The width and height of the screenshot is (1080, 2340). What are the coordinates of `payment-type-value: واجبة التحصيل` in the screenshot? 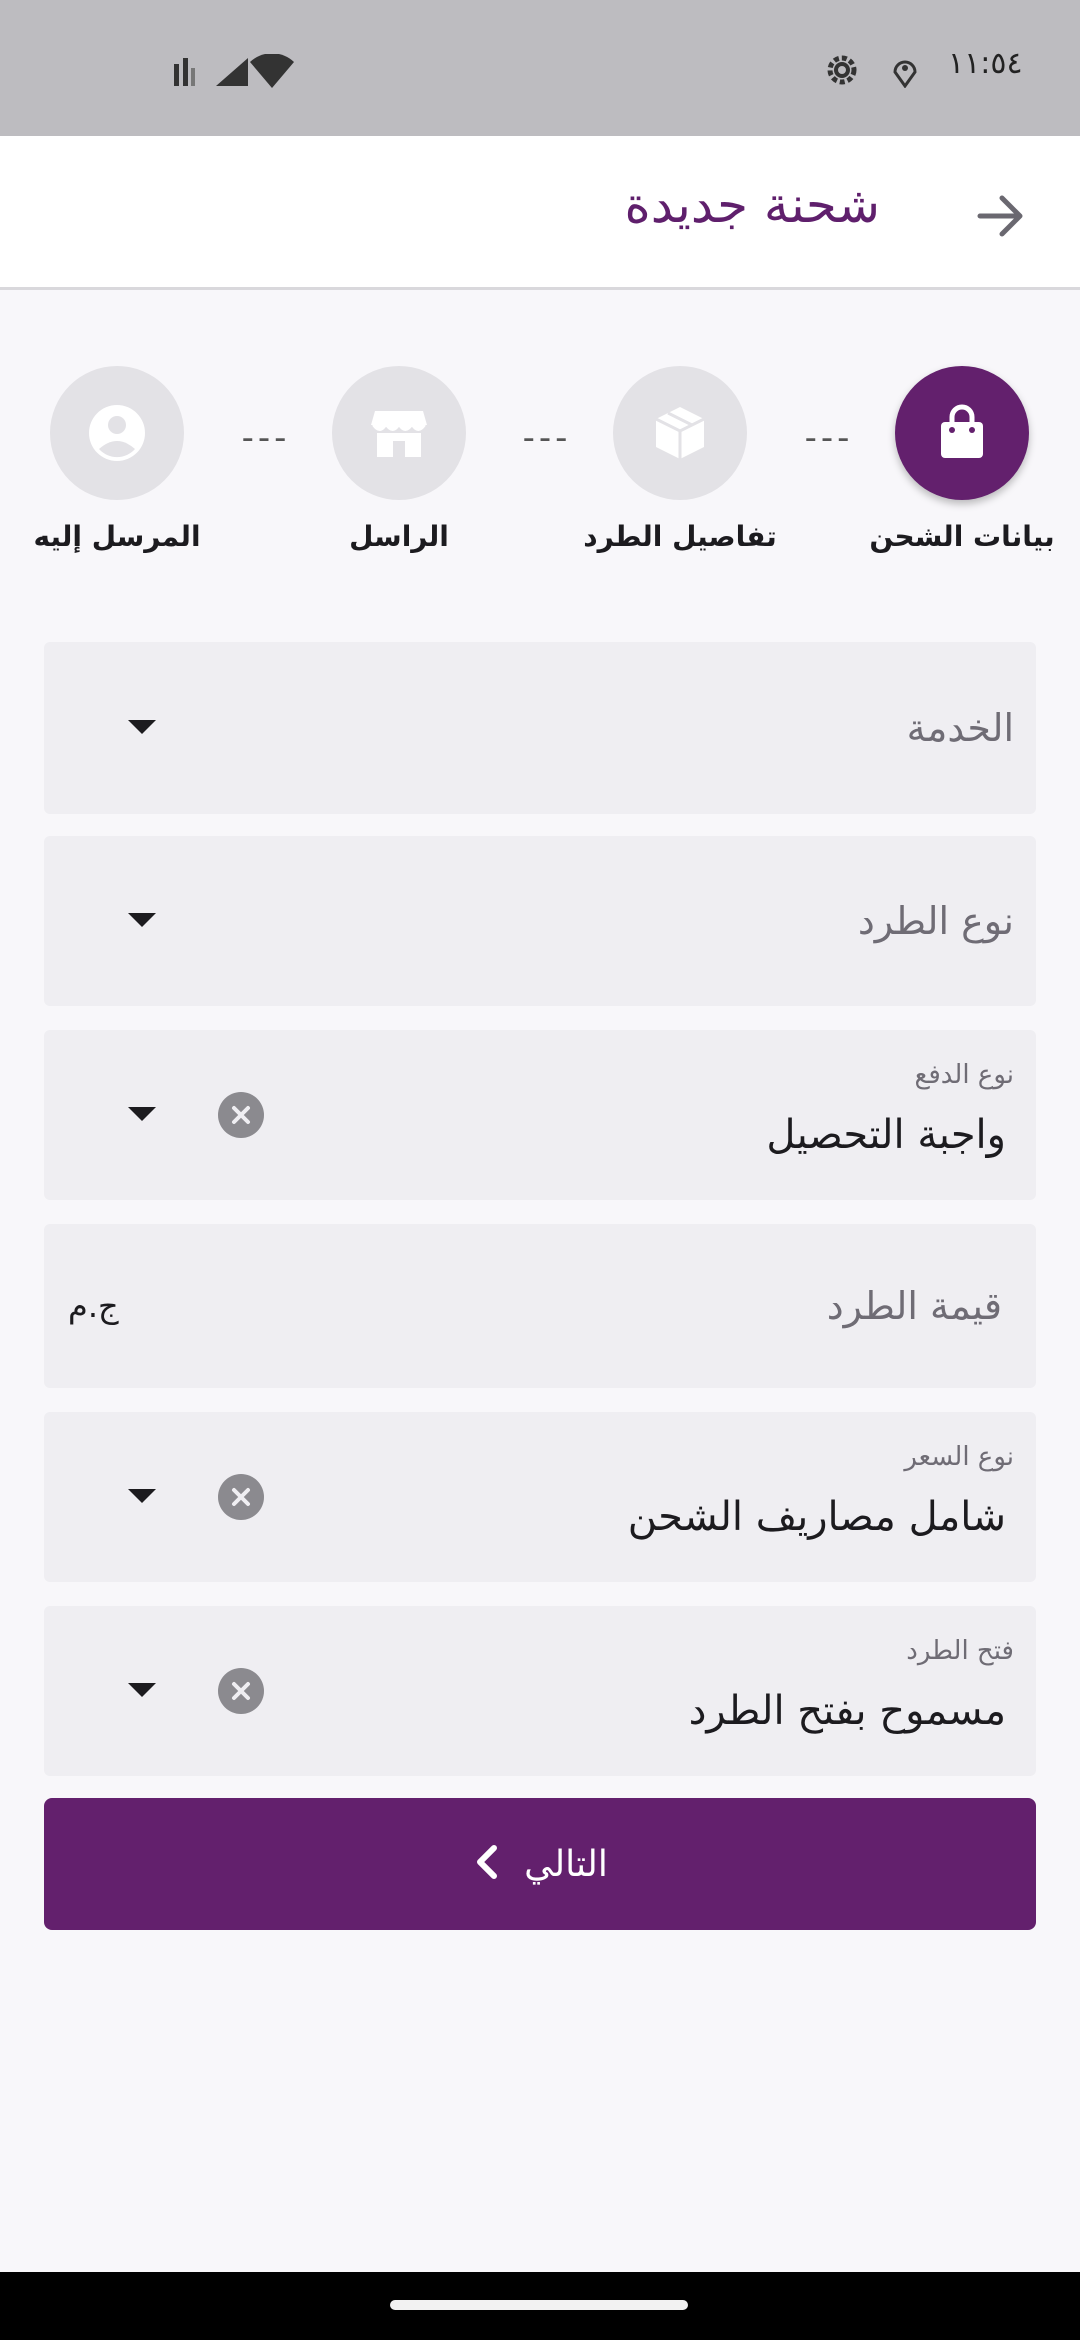 It's located at (886, 1135).